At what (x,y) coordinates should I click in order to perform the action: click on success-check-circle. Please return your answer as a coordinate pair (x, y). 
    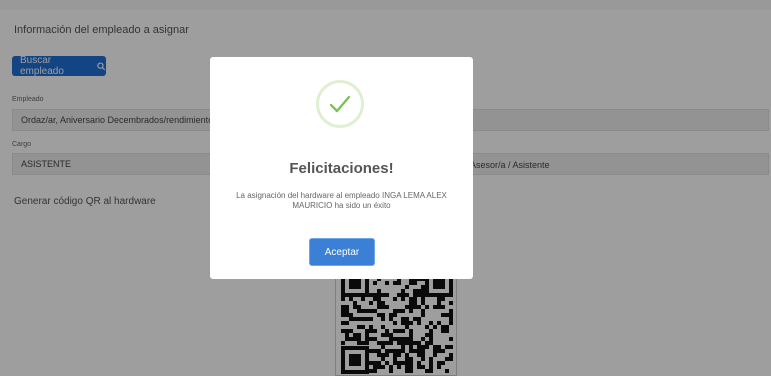
    Looking at the image, I should click on (340, 104).